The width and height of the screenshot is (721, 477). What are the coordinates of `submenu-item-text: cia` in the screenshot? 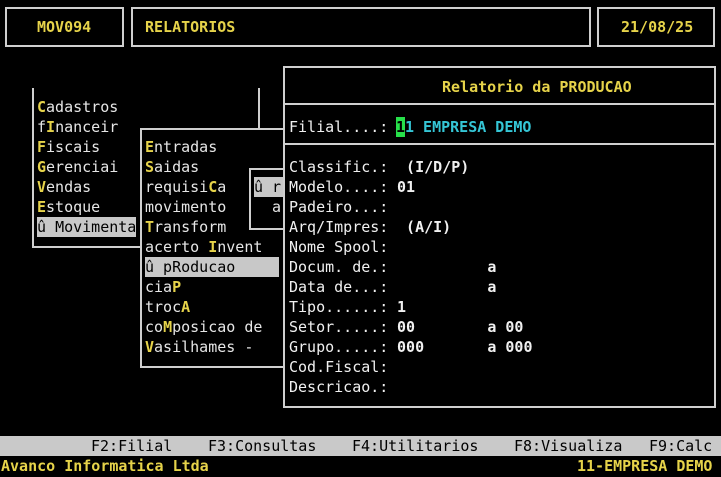 It's located at (159, 287).